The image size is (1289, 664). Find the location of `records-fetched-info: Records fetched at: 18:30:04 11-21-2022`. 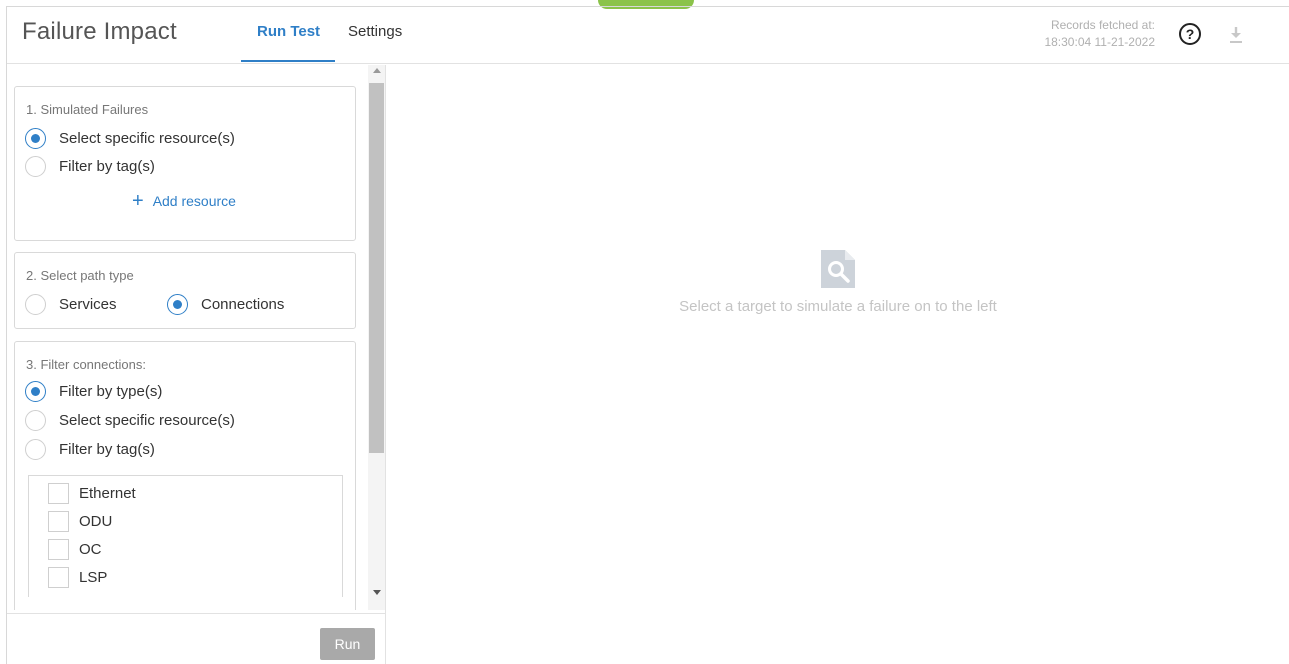

records-fetched-info: Records fetched at: 18:30:04 11-21-2022 is located at coordinates (1097, 34).